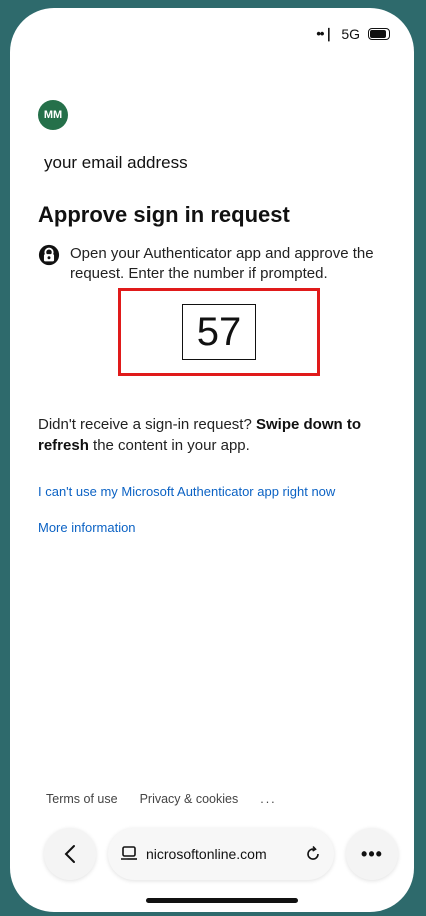  Describe the element at coordinates (372, 854) in the screenshot. I see `more-options-button: •••` at that location.